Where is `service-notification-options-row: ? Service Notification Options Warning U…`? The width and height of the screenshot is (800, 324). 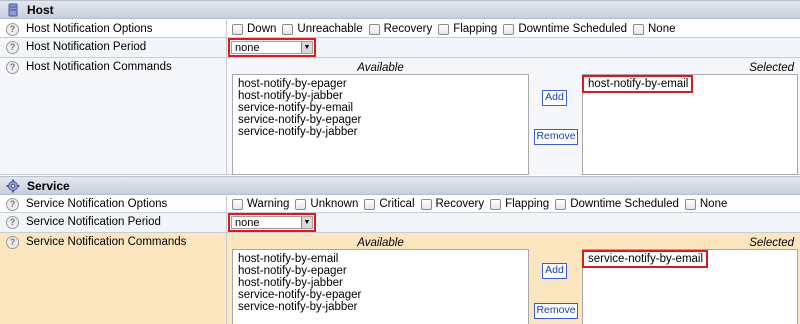
service-notification-options-row: ? Service Notification Options Warning U… is located at coordinates (400, 204).